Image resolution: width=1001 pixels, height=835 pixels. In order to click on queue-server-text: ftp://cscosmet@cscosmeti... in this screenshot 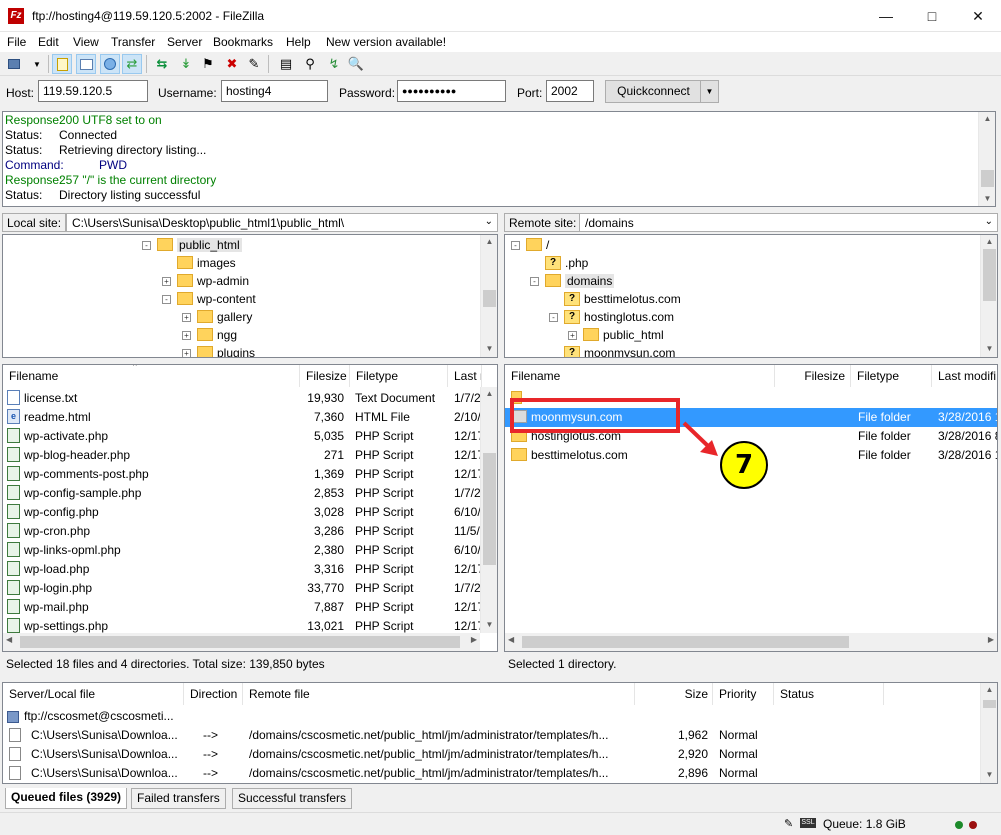, I will do `click(99, 716)`.